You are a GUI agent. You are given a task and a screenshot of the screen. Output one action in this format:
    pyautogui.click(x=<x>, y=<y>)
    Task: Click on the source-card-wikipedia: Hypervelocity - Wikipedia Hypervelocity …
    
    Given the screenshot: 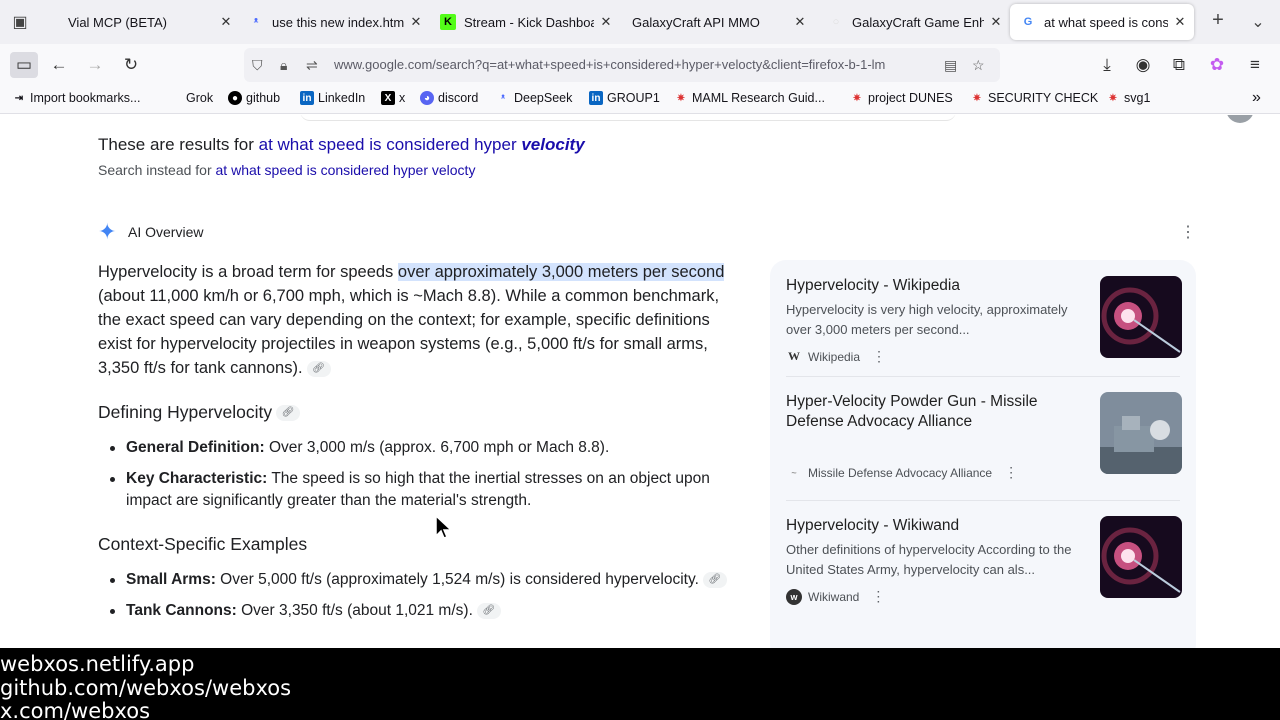 What is the action you would take?
    pyautogui.click(x=983, y=316)
    